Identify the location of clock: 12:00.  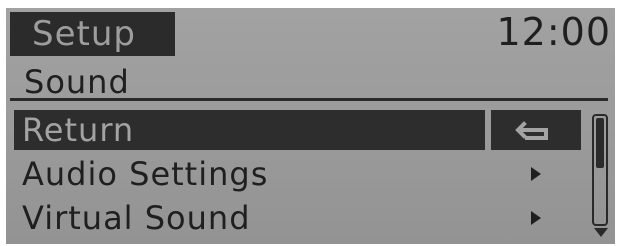
(553, 32).